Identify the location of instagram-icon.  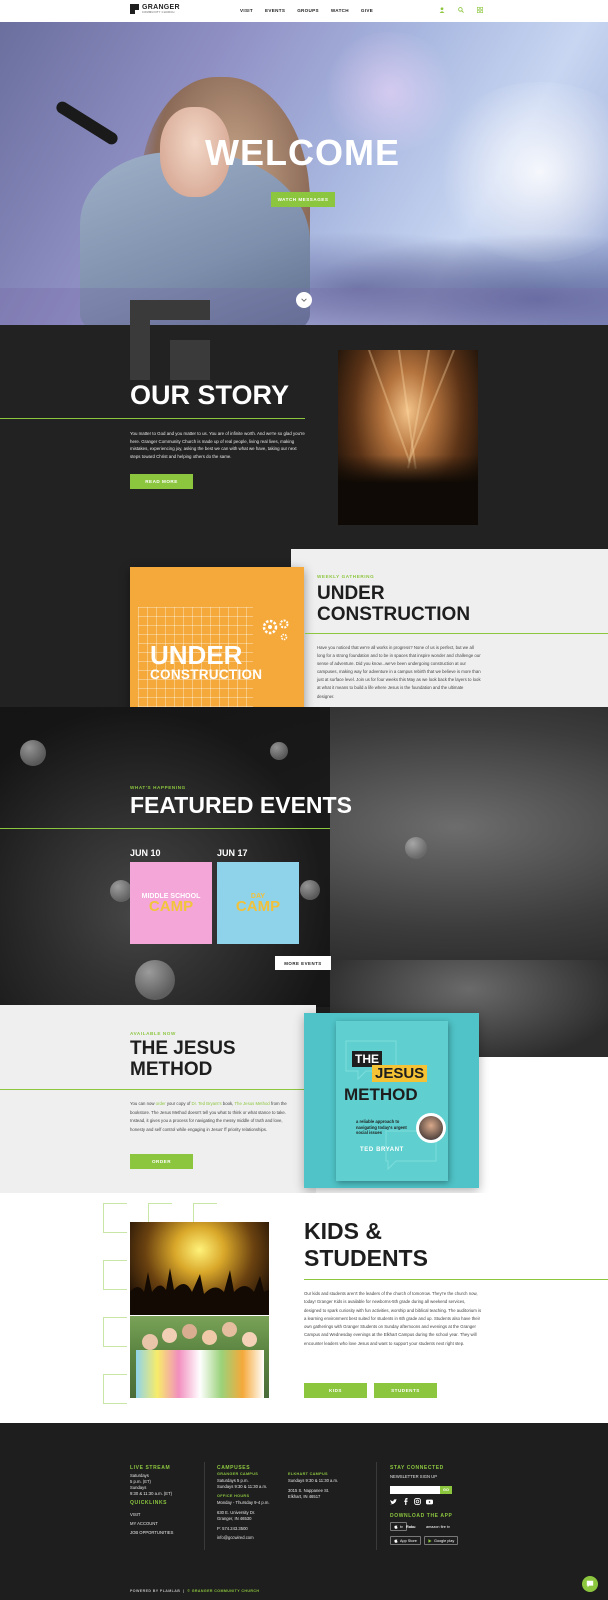
(417, 1501).